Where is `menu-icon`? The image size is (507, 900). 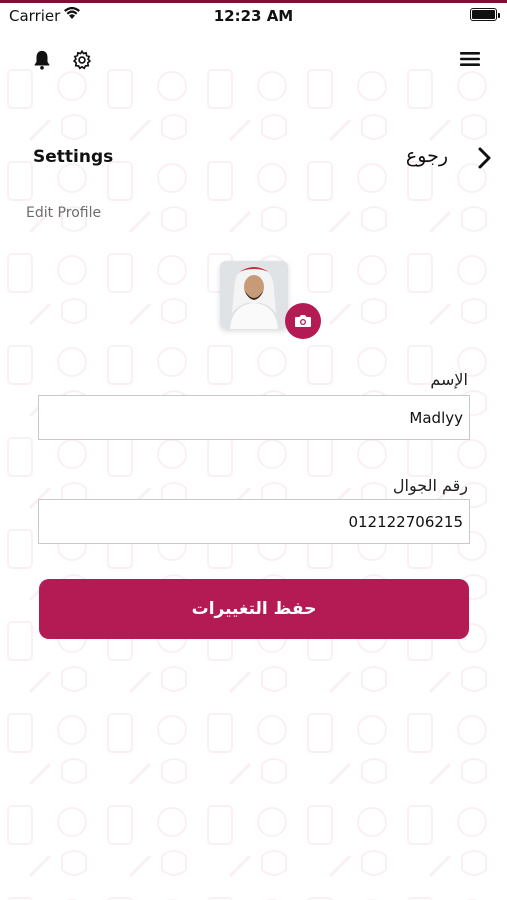 menu-icon is located at coordinates (470, 59).